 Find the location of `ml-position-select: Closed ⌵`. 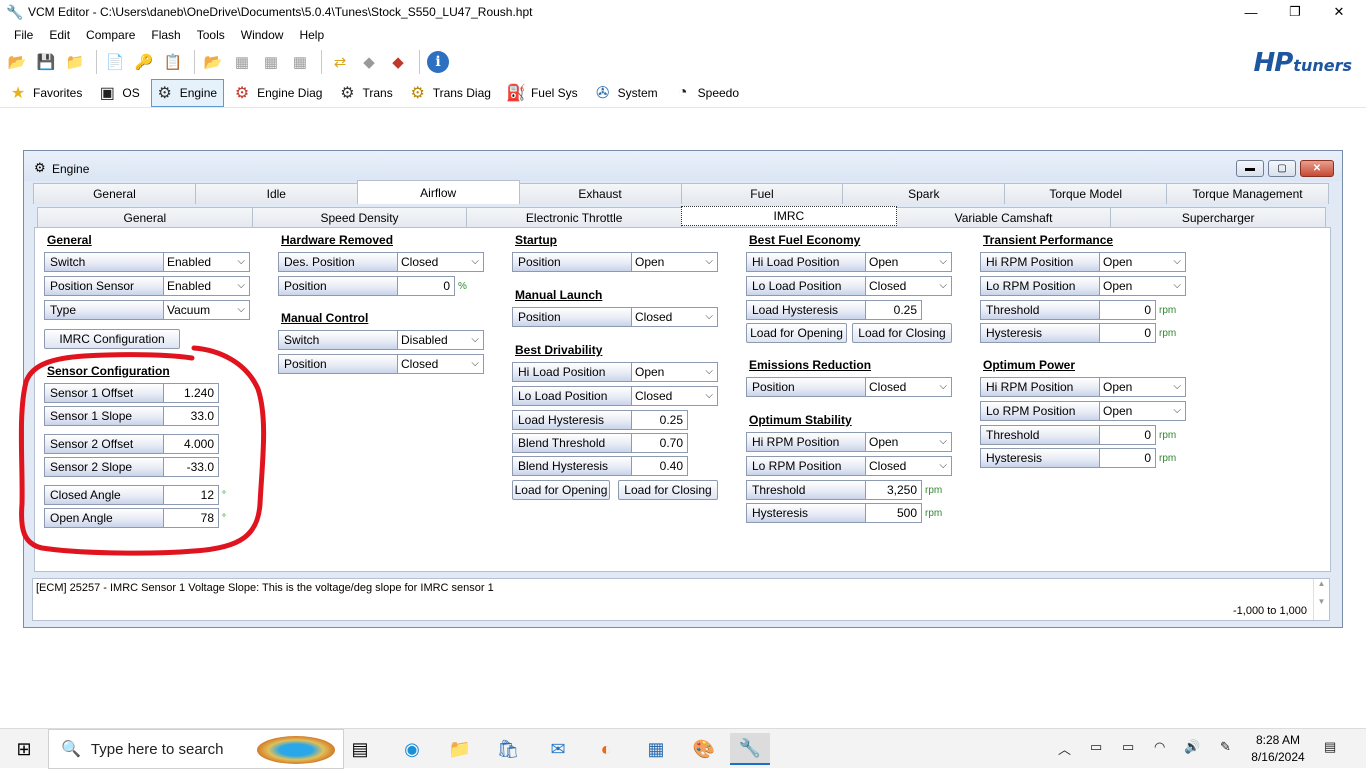

ml-position-select: Closed ⌵ is located at coordinates (675, 317).